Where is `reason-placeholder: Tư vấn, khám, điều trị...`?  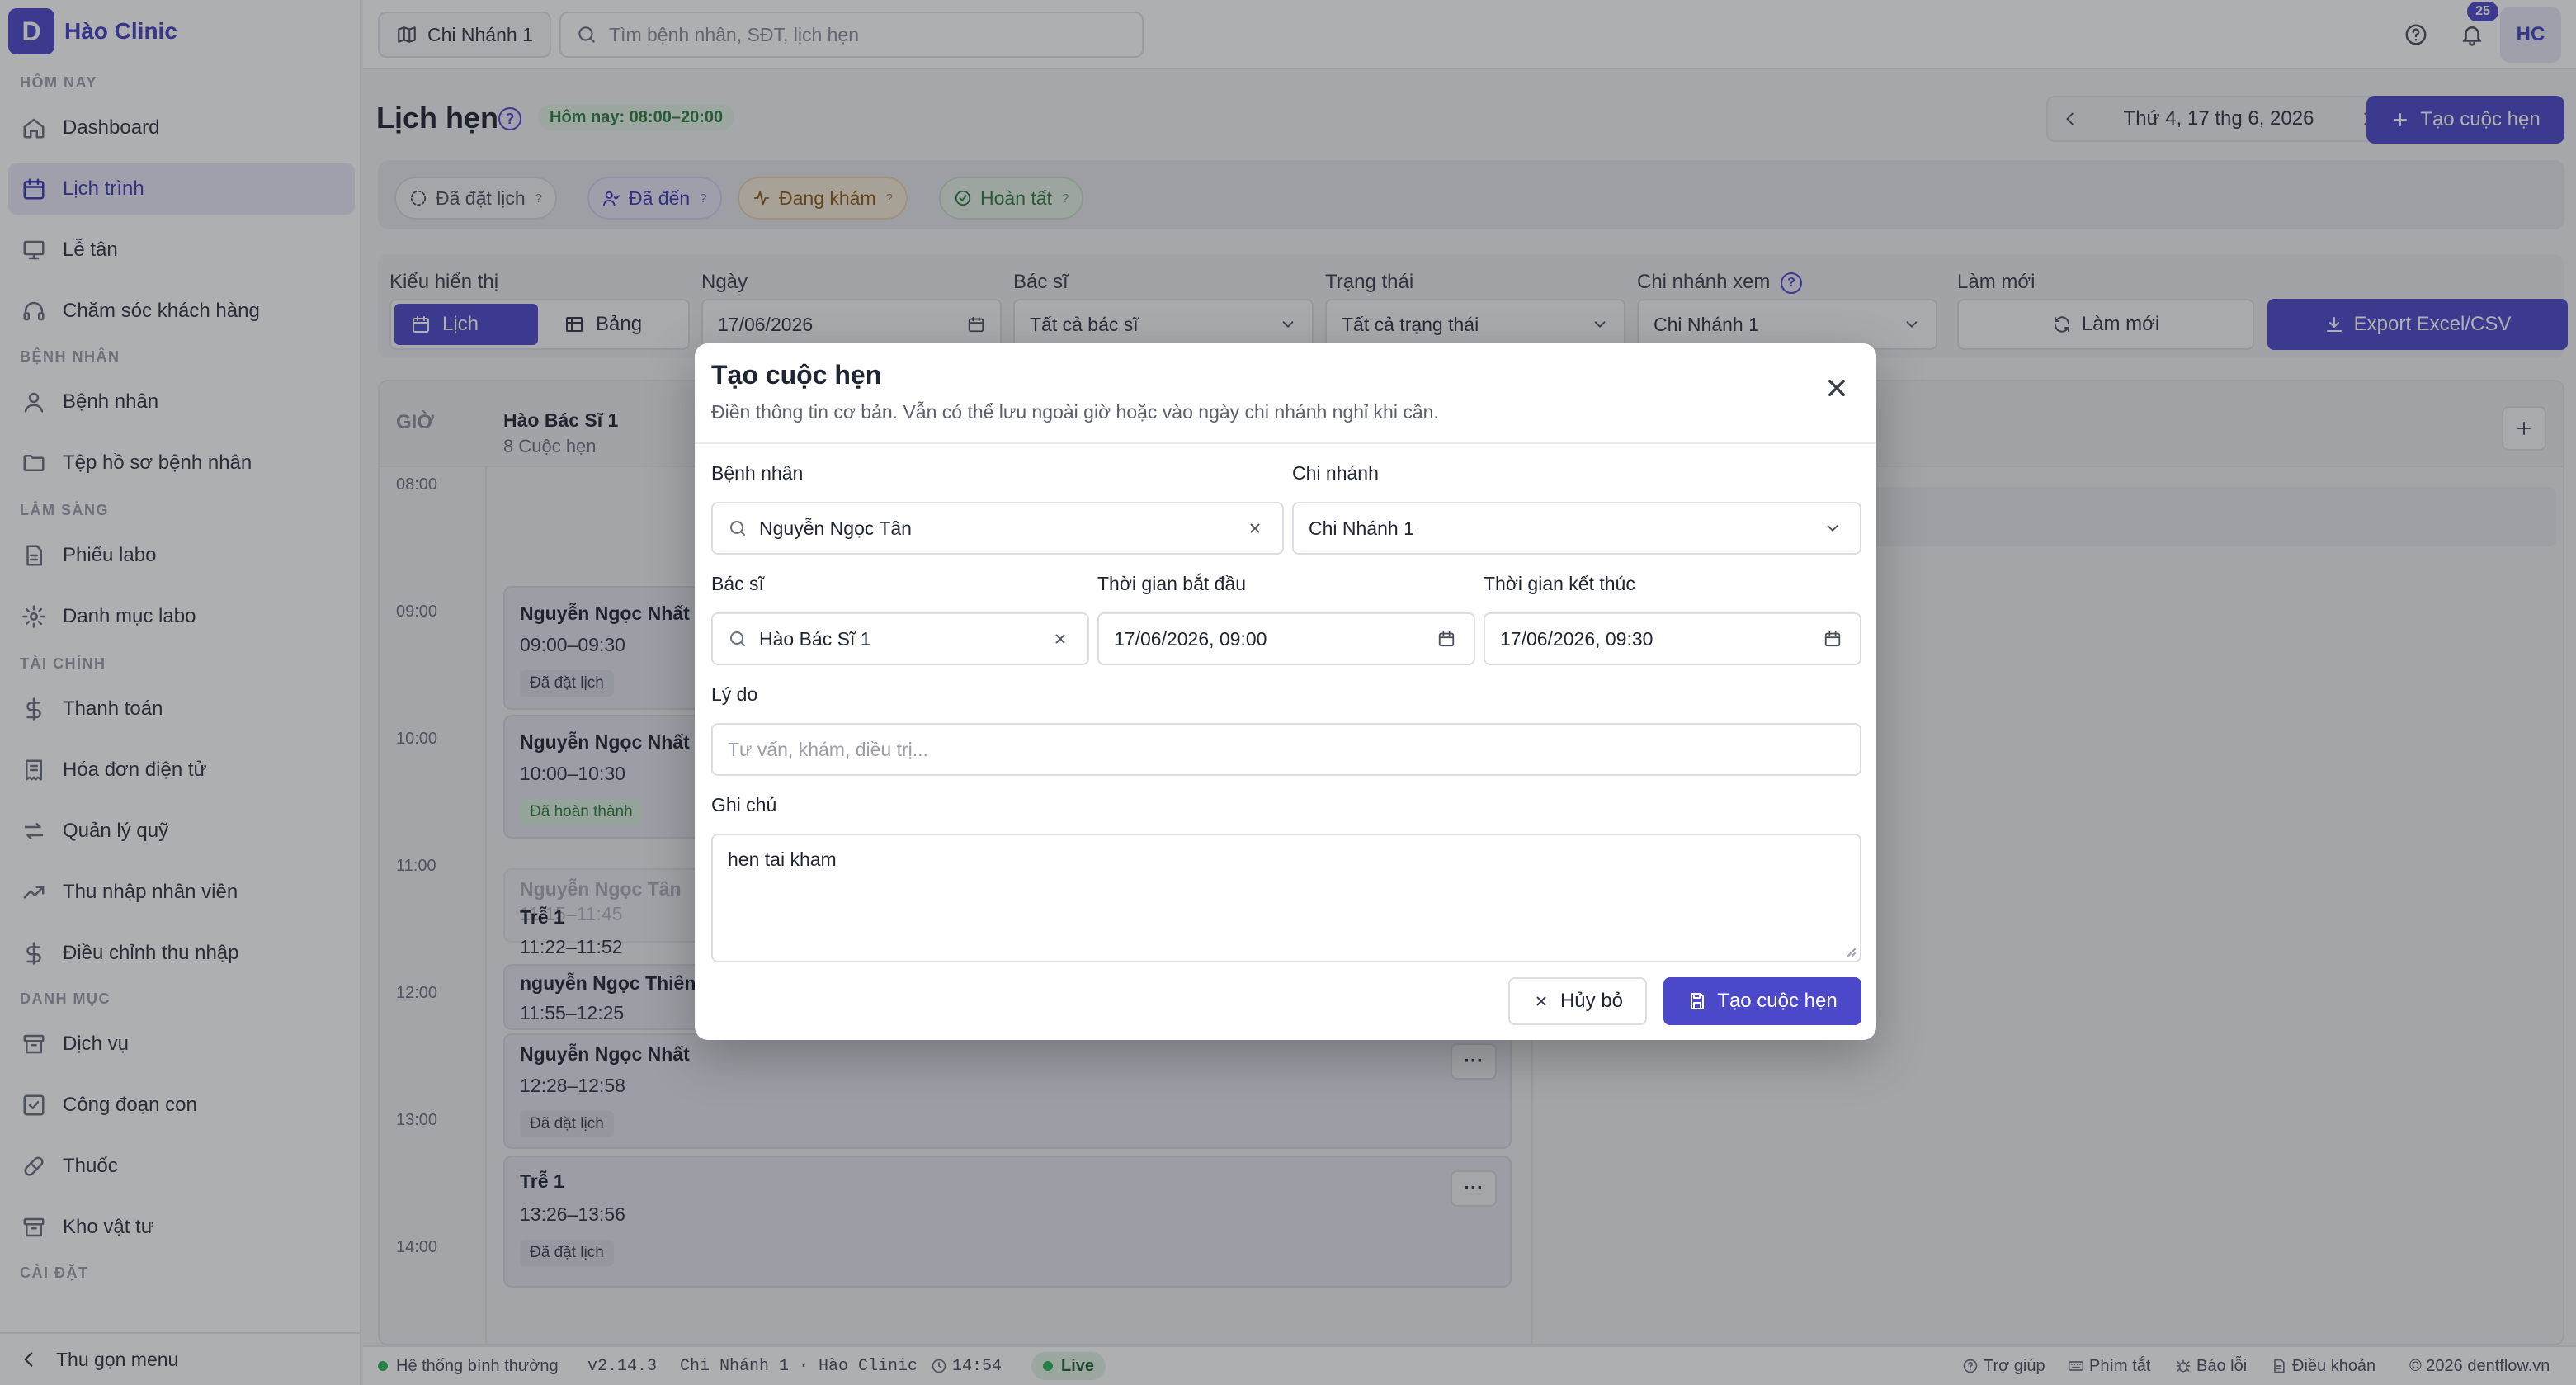
reason-placeholder: Tư vấn, khám, điều trị... is located at coordinates (828, 749).